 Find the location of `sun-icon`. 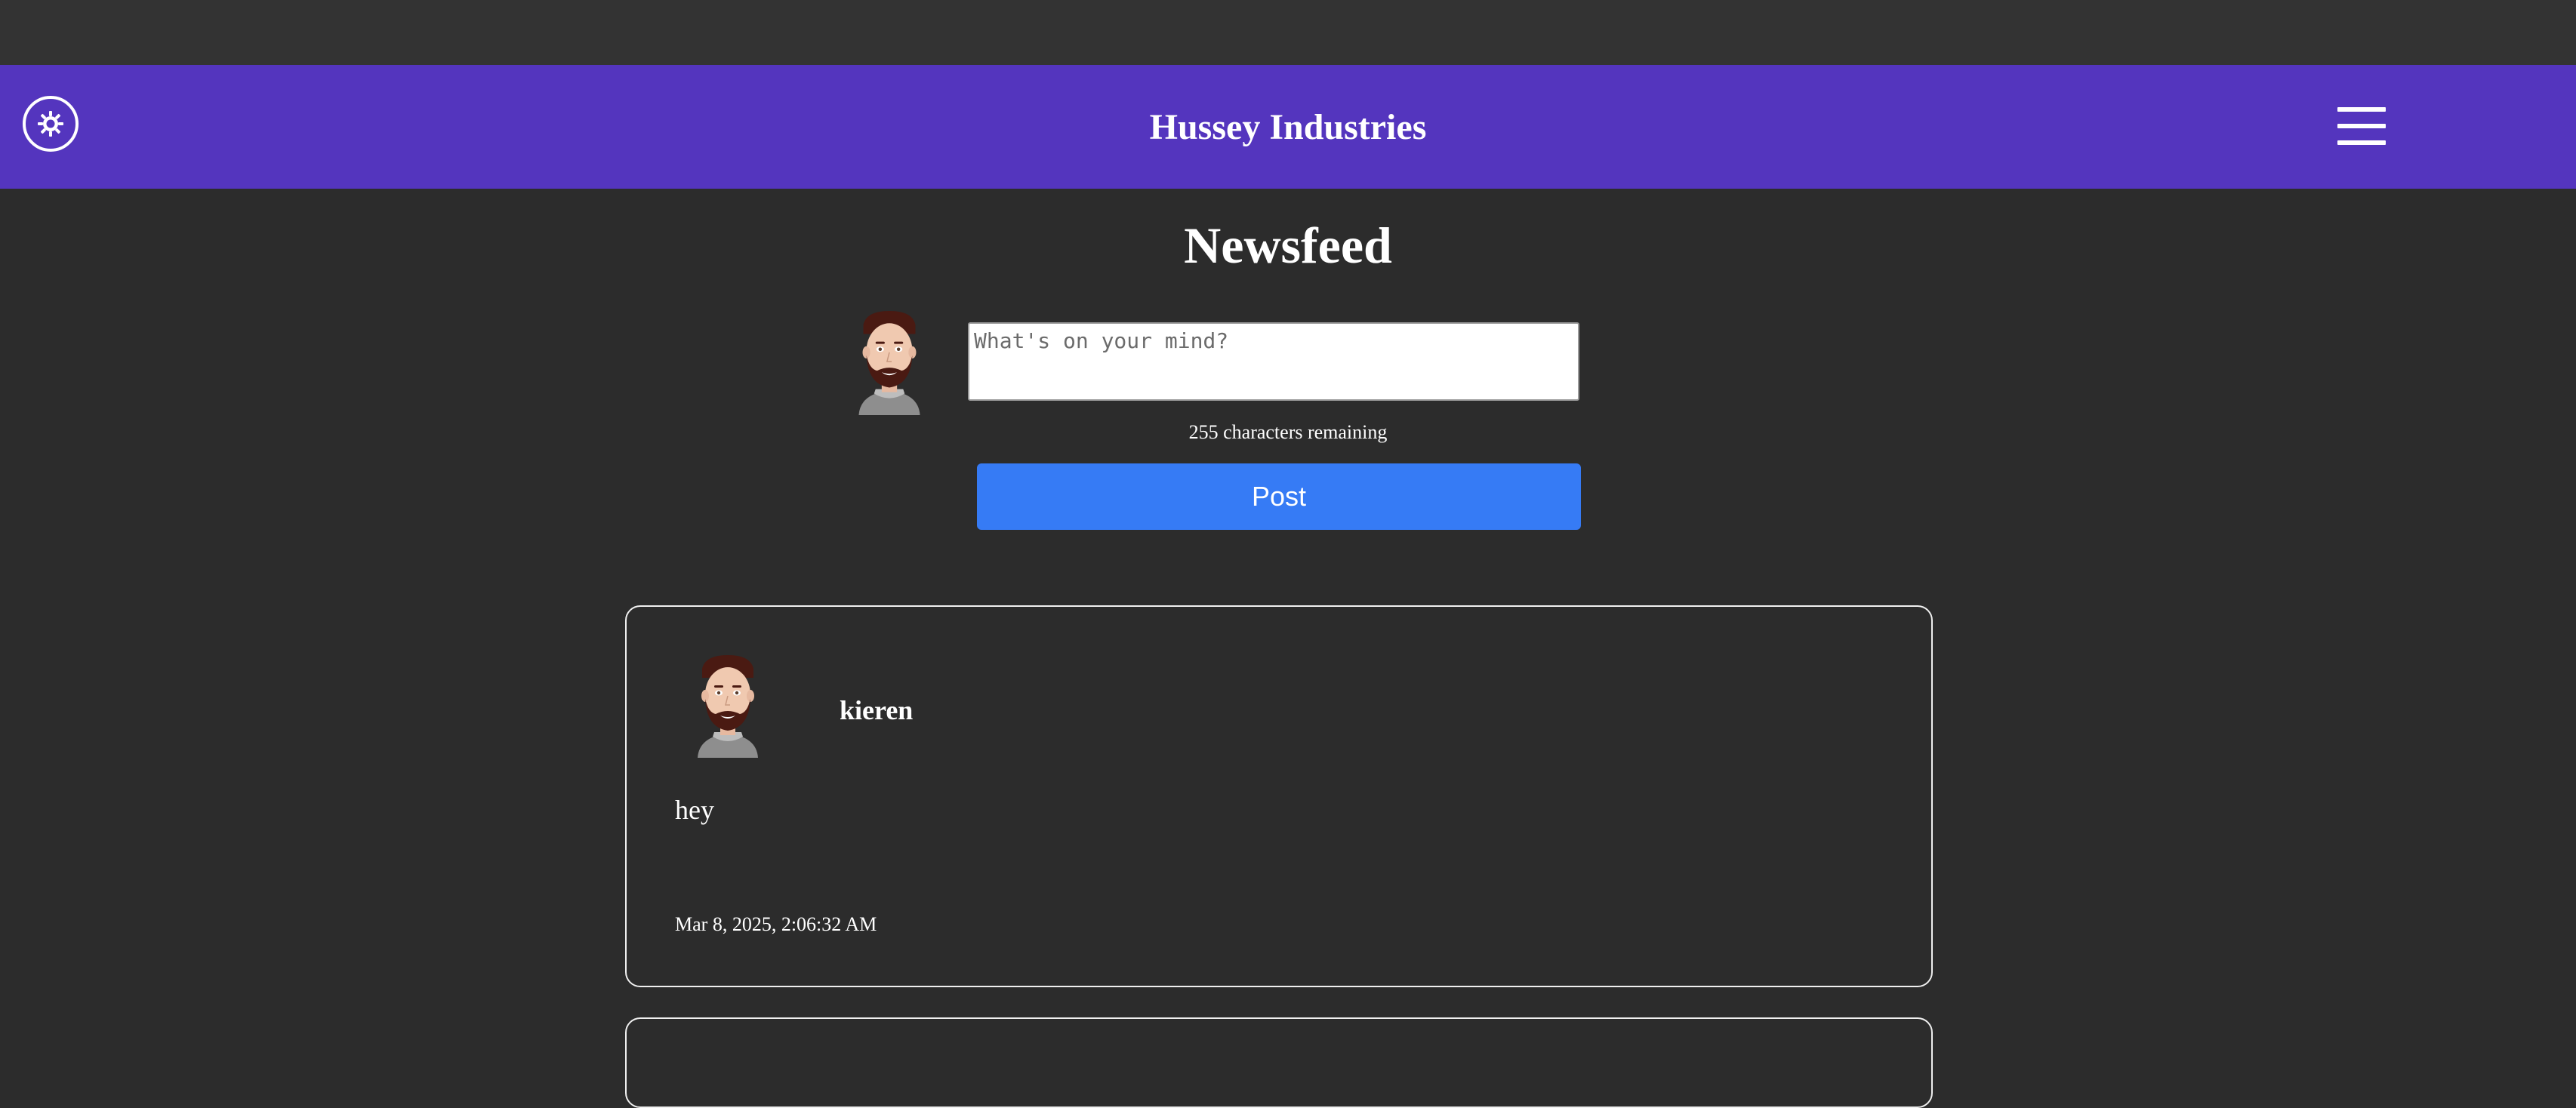

sun-icon is located at coordinates (50, 124).